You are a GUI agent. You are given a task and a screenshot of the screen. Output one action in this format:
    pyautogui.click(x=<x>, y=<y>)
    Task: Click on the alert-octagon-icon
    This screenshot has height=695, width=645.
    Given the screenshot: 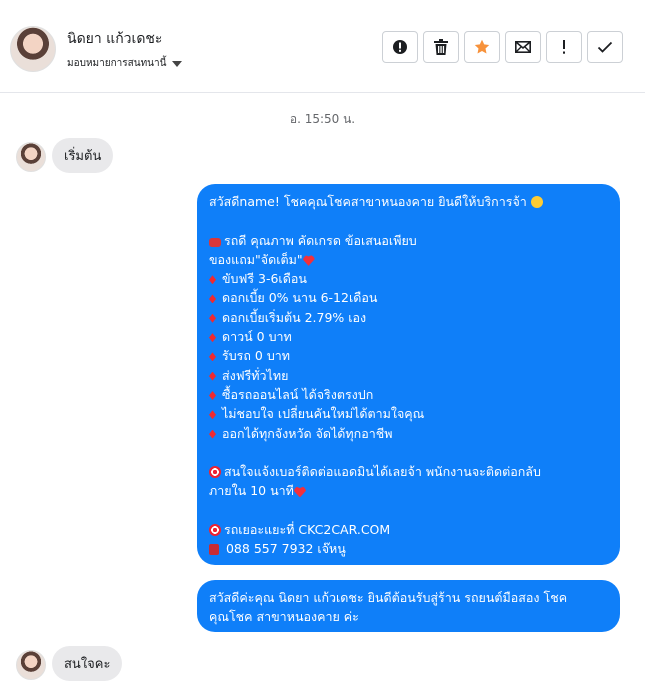 What is the action you would take?
    pyautogui.click(x=400, y=47)
    